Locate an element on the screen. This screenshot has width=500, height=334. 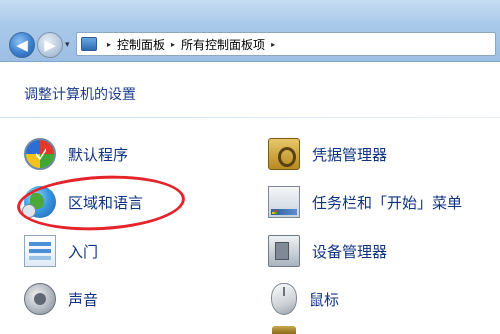
item-label: 鼠标 is located at coordinates (324, 299).